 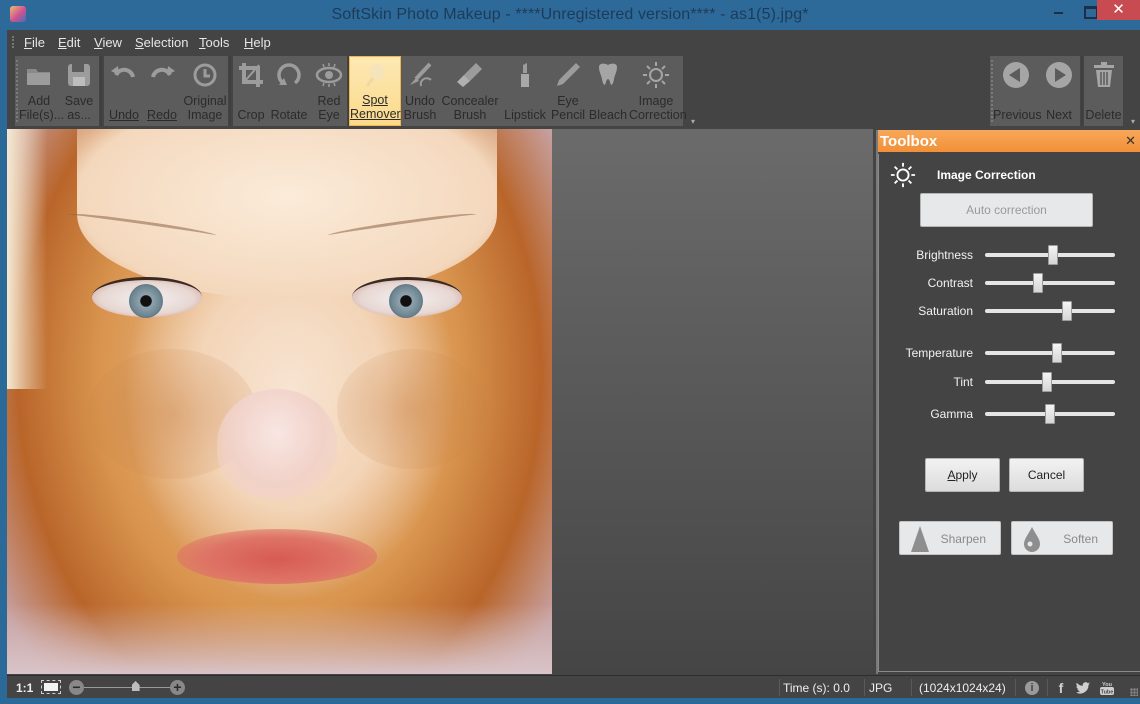 I want to click on crop-label: Crop, so click(x=251, y=115).